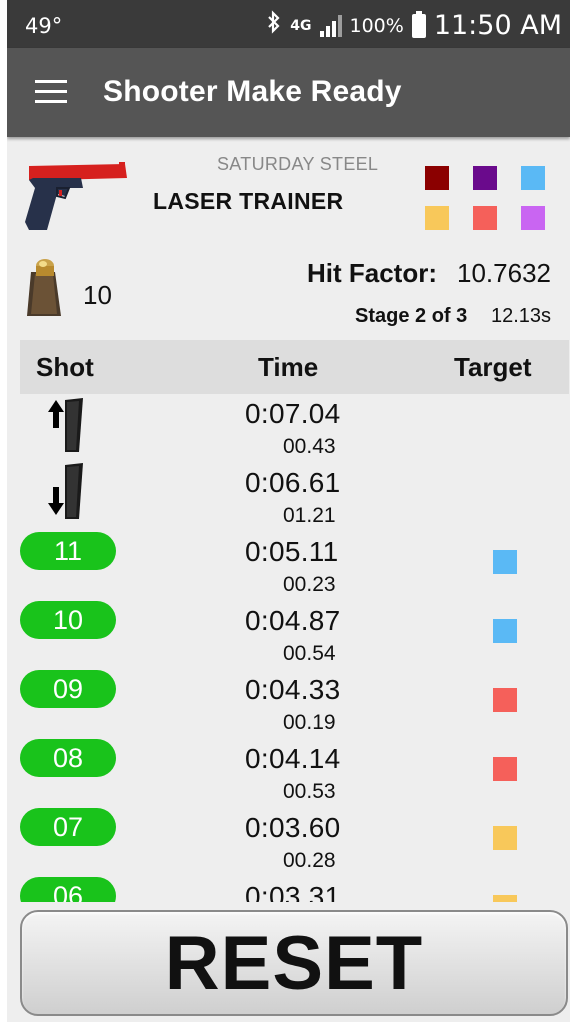 This screenshot has width=570, height=1022. Describe the element at coordinates (493, 367) in the screenshot. I see `column-header-target: Target` at that location.